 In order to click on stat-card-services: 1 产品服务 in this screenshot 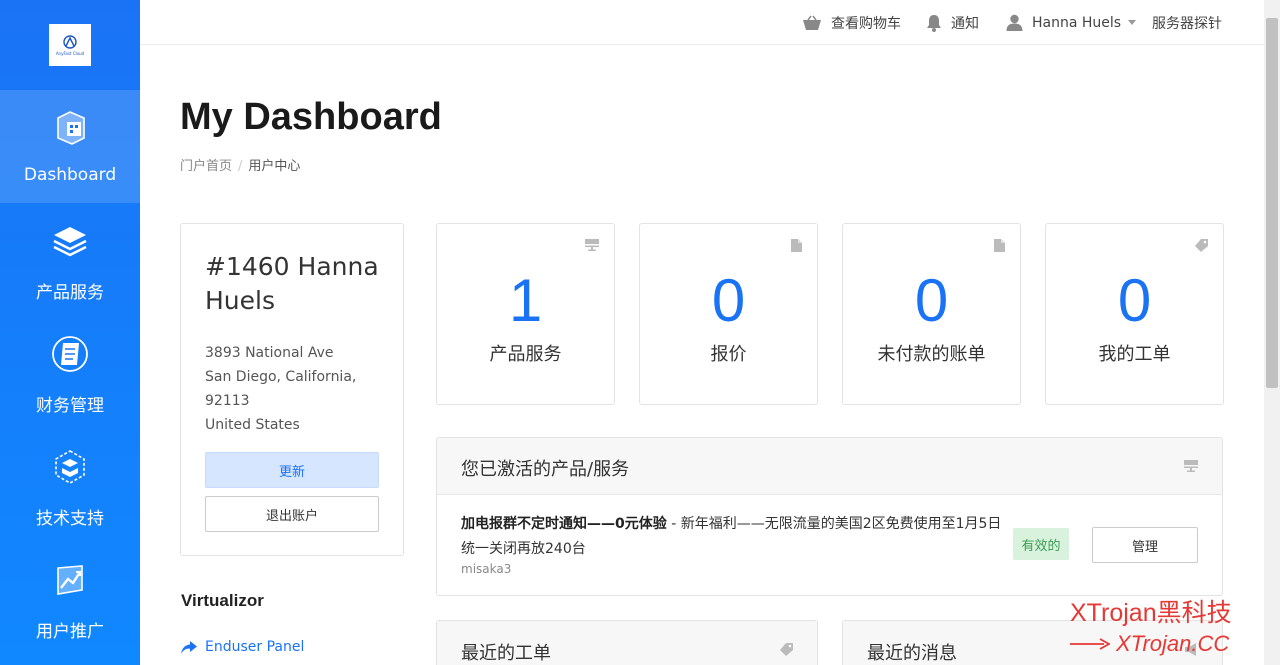, I will do `click(525, 314)`.